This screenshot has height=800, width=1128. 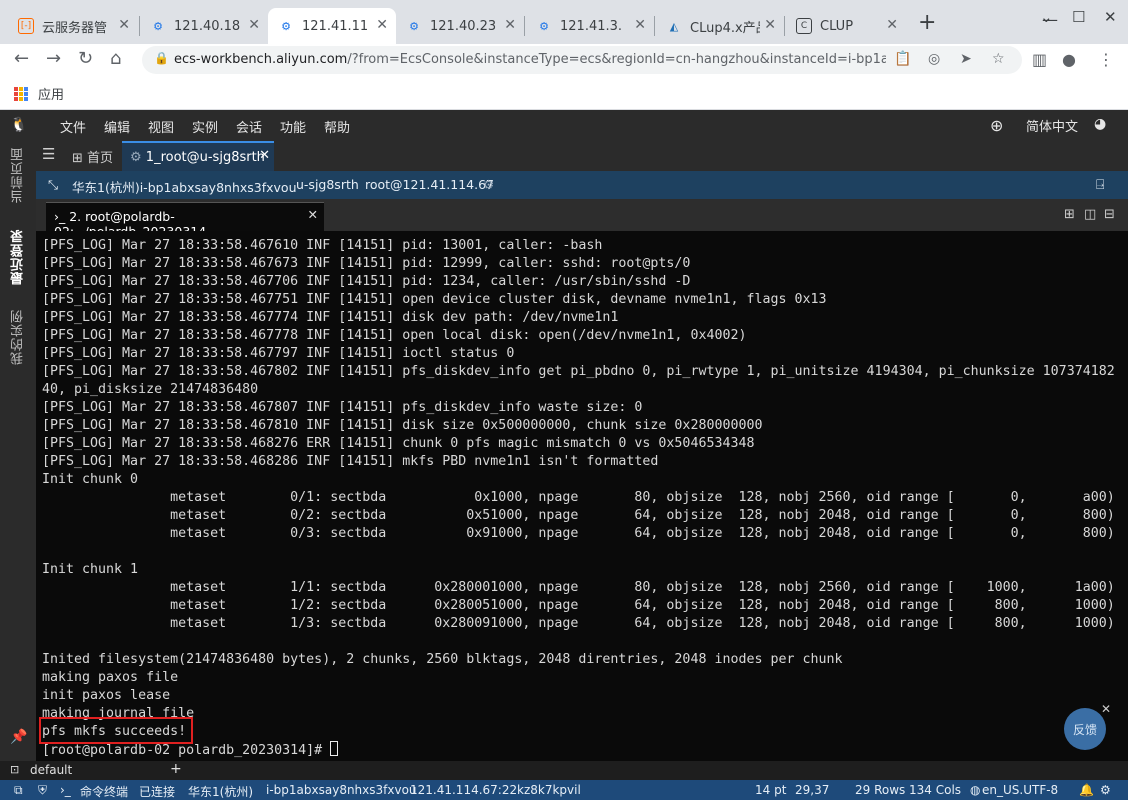 I want to click on add-circle-icon: ⊕, so click(x=996, y=125).